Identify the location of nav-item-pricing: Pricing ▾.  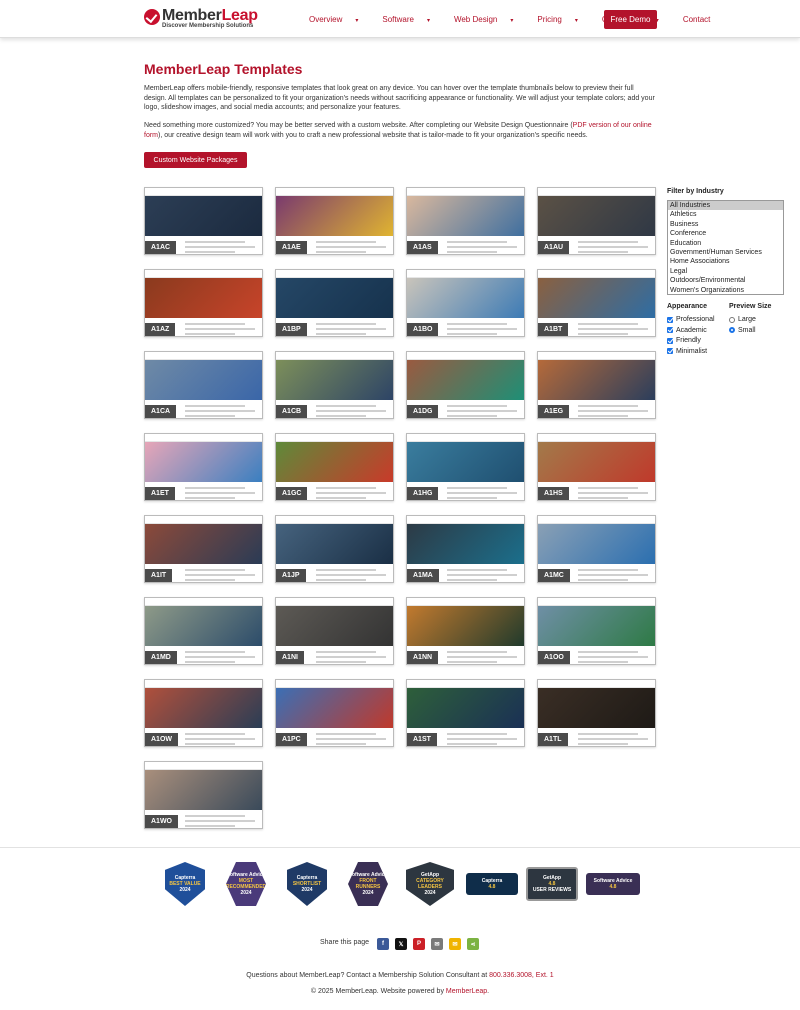
(563, 19).